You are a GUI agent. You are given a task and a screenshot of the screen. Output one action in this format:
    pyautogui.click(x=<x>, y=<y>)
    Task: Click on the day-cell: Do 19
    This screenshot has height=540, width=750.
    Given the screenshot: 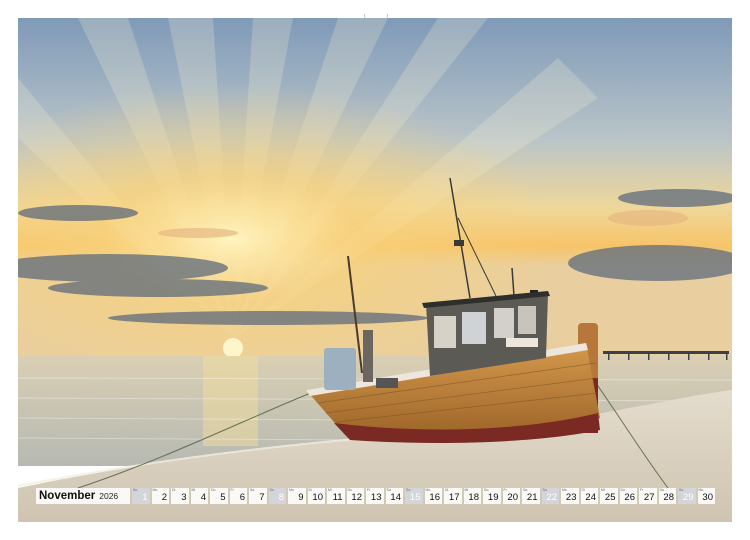 What is the action you would take?
    pyautogui.click(x=492, y=496)
    